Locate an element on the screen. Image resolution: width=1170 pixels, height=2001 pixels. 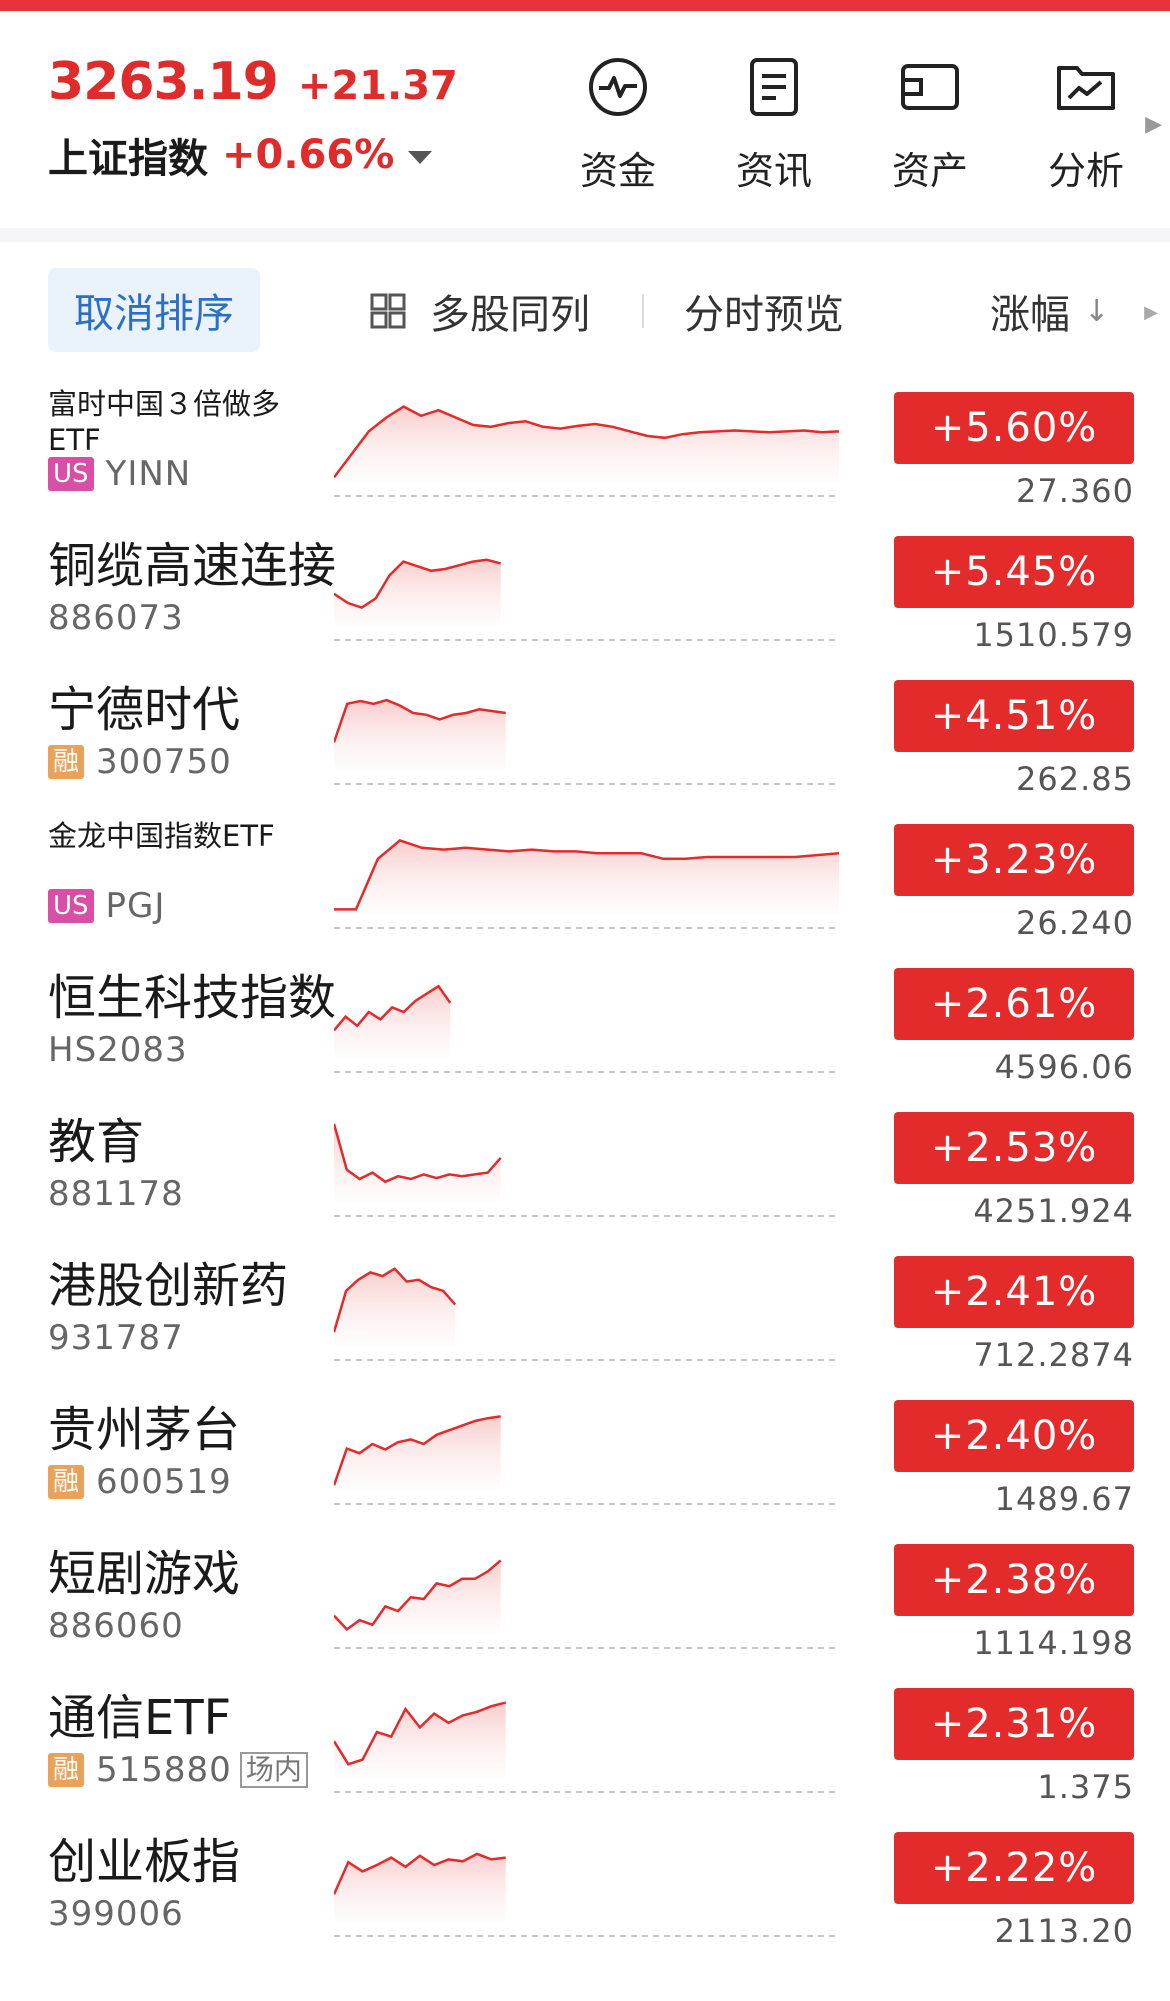
stock-sub-info: US PGJ is located at coordinates (106, 906).